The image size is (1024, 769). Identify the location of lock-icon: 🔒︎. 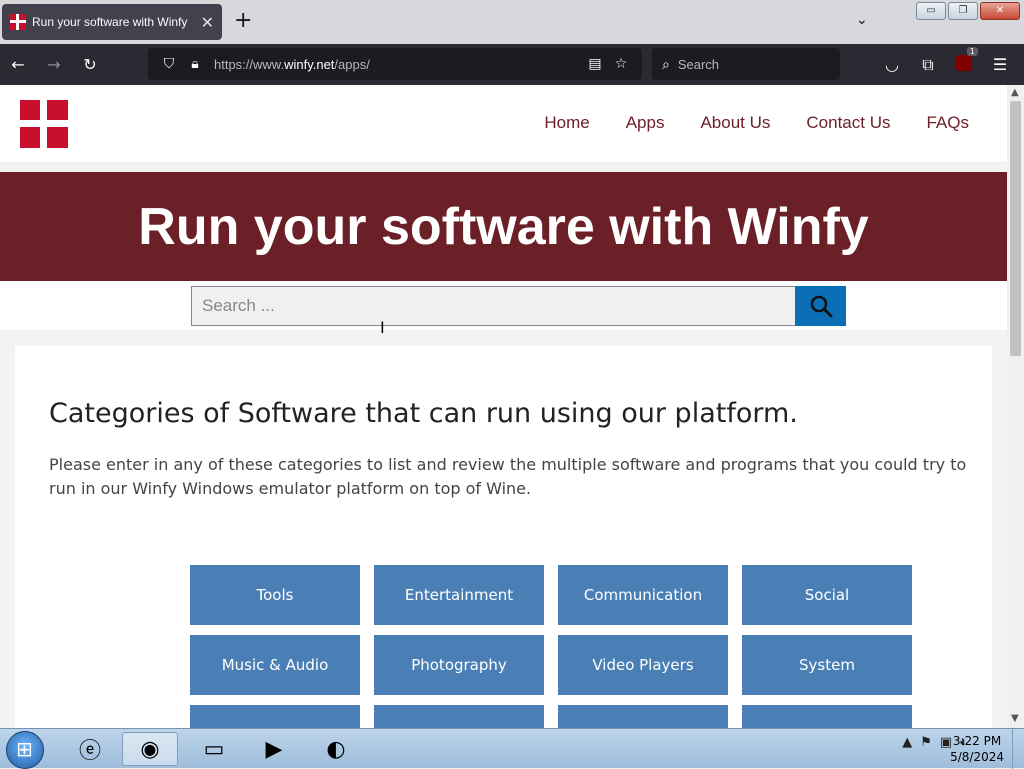
(195, 64).